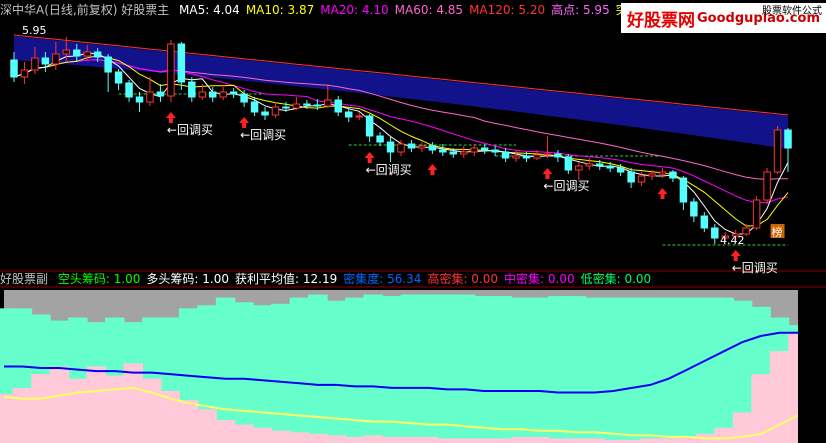 This screenshot has width=826, height=443. Describe the element at coordinates (354, 10) in the screenshot. I see `main-indicator-value-2: MA20: 4.10` at that location.